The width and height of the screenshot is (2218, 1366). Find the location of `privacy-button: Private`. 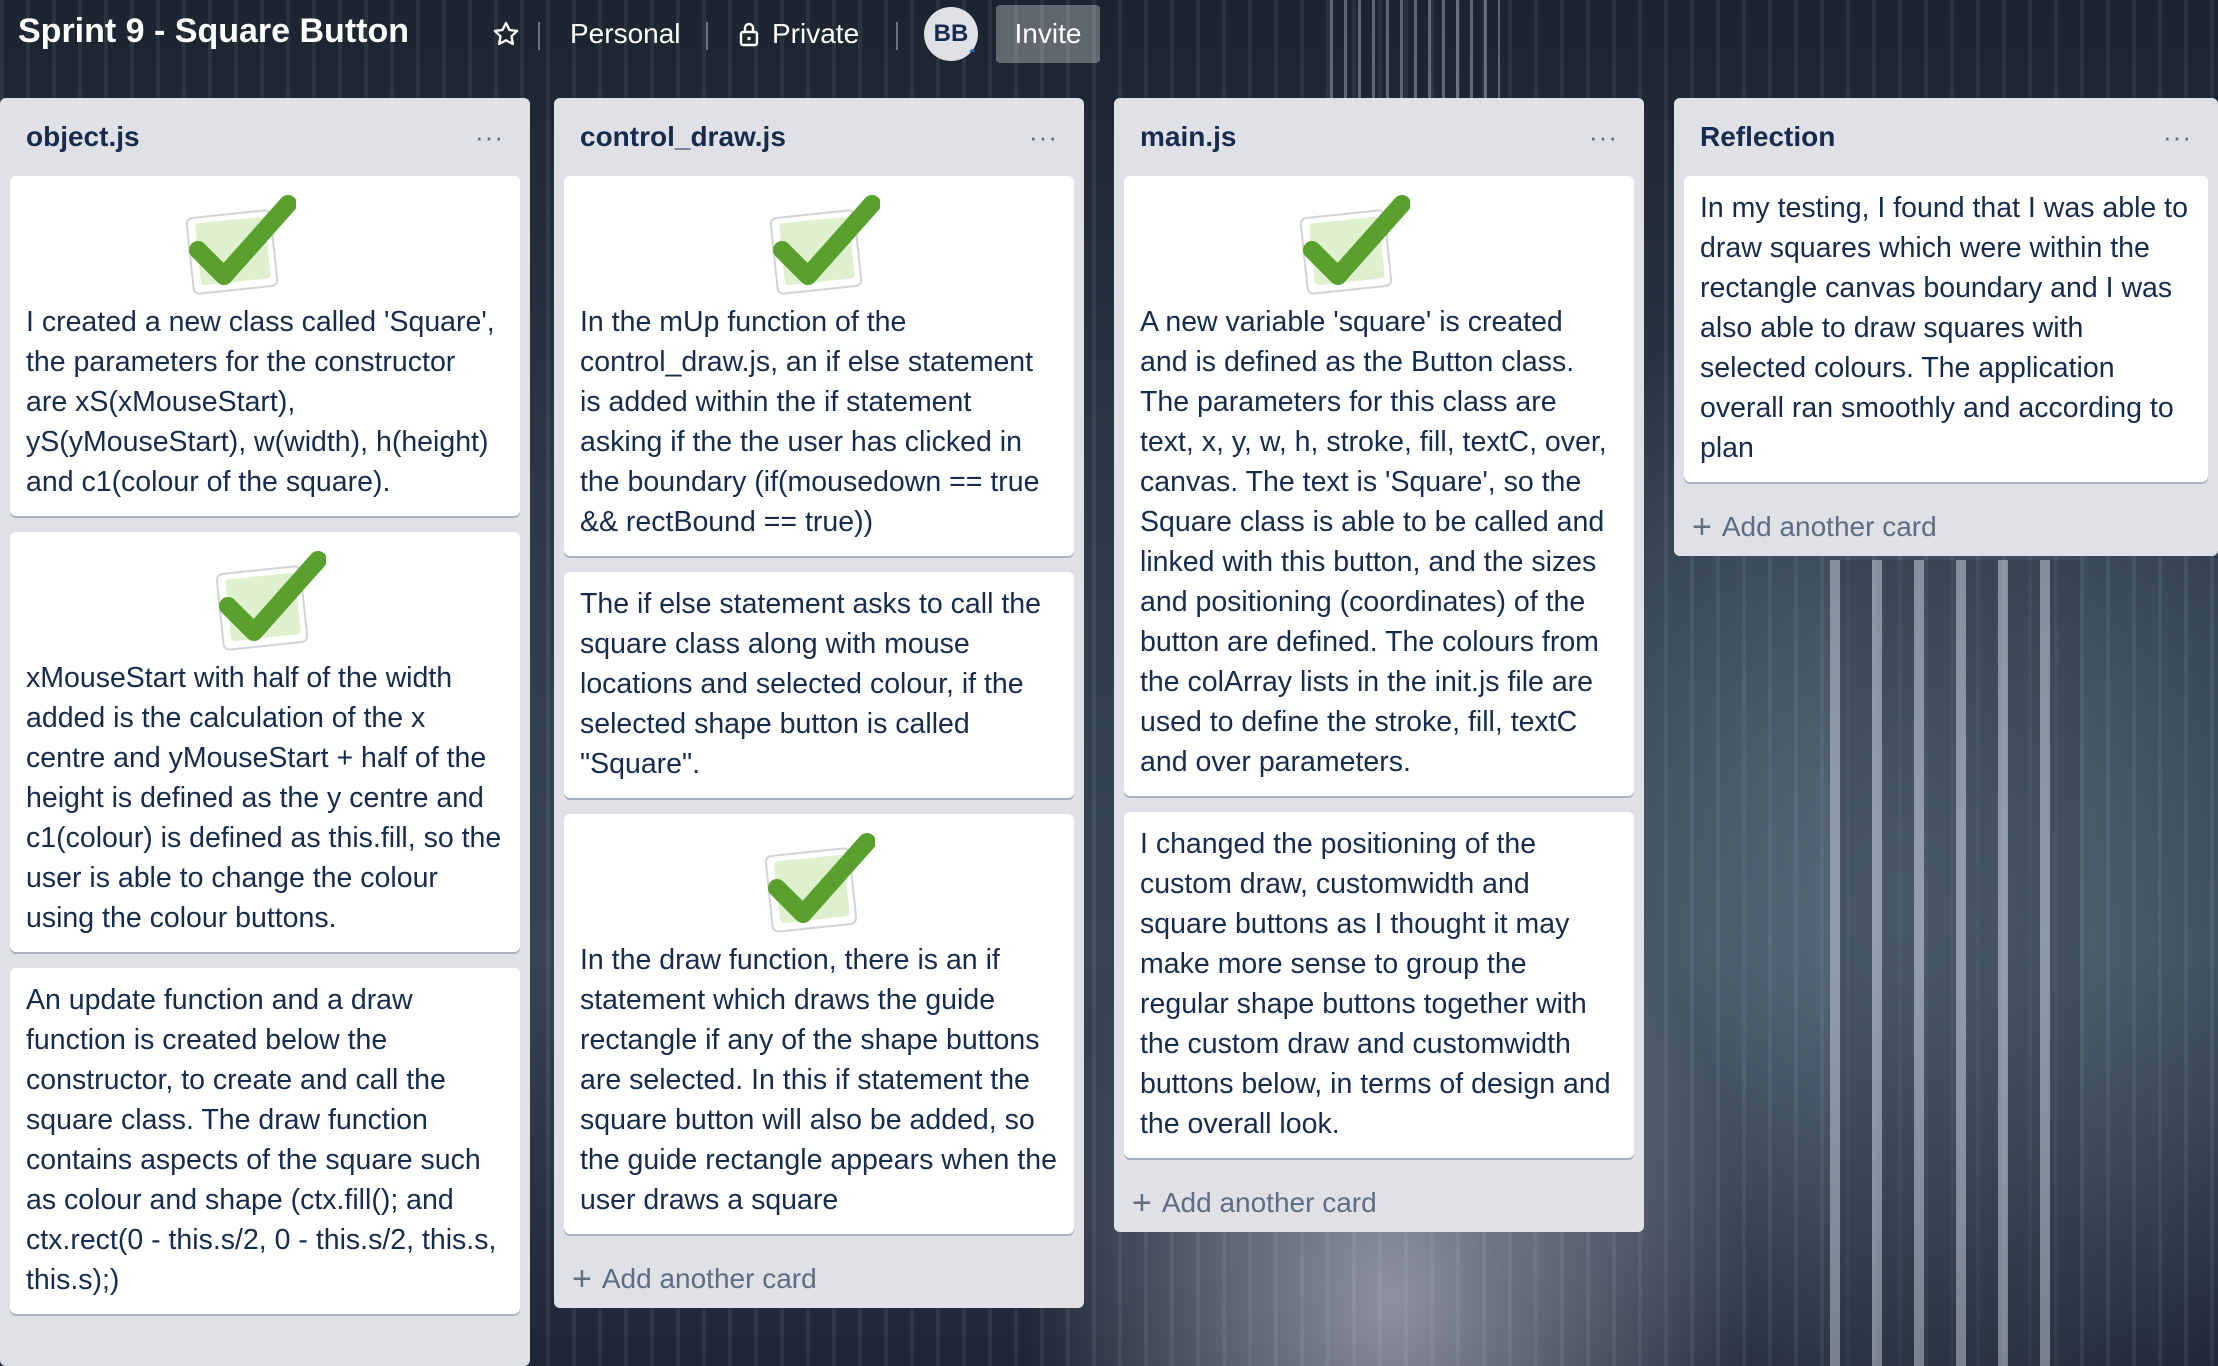

privacy-button: Private is located at coordinates (798, 34).